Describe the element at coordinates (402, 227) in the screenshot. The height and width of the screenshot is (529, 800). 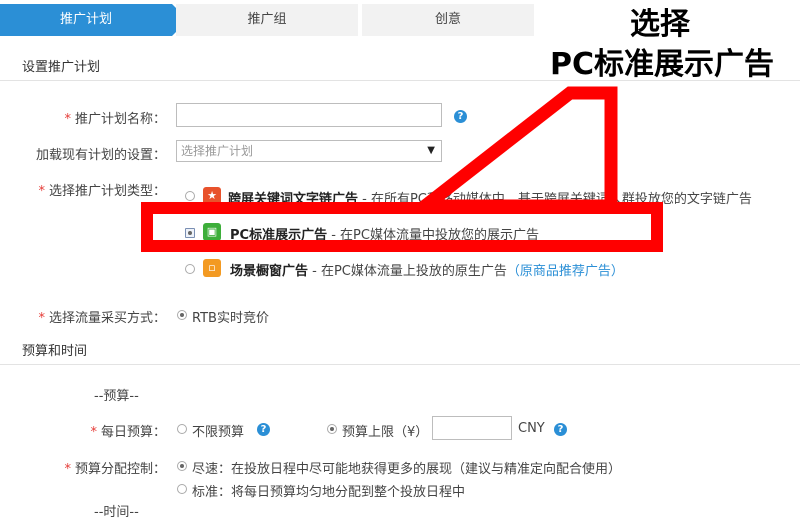
I see `highlight-box` at that location.